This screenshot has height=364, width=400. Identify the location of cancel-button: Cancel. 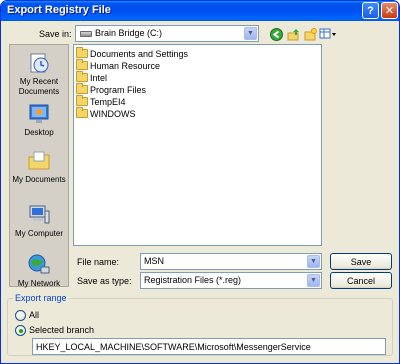
(361, 280).